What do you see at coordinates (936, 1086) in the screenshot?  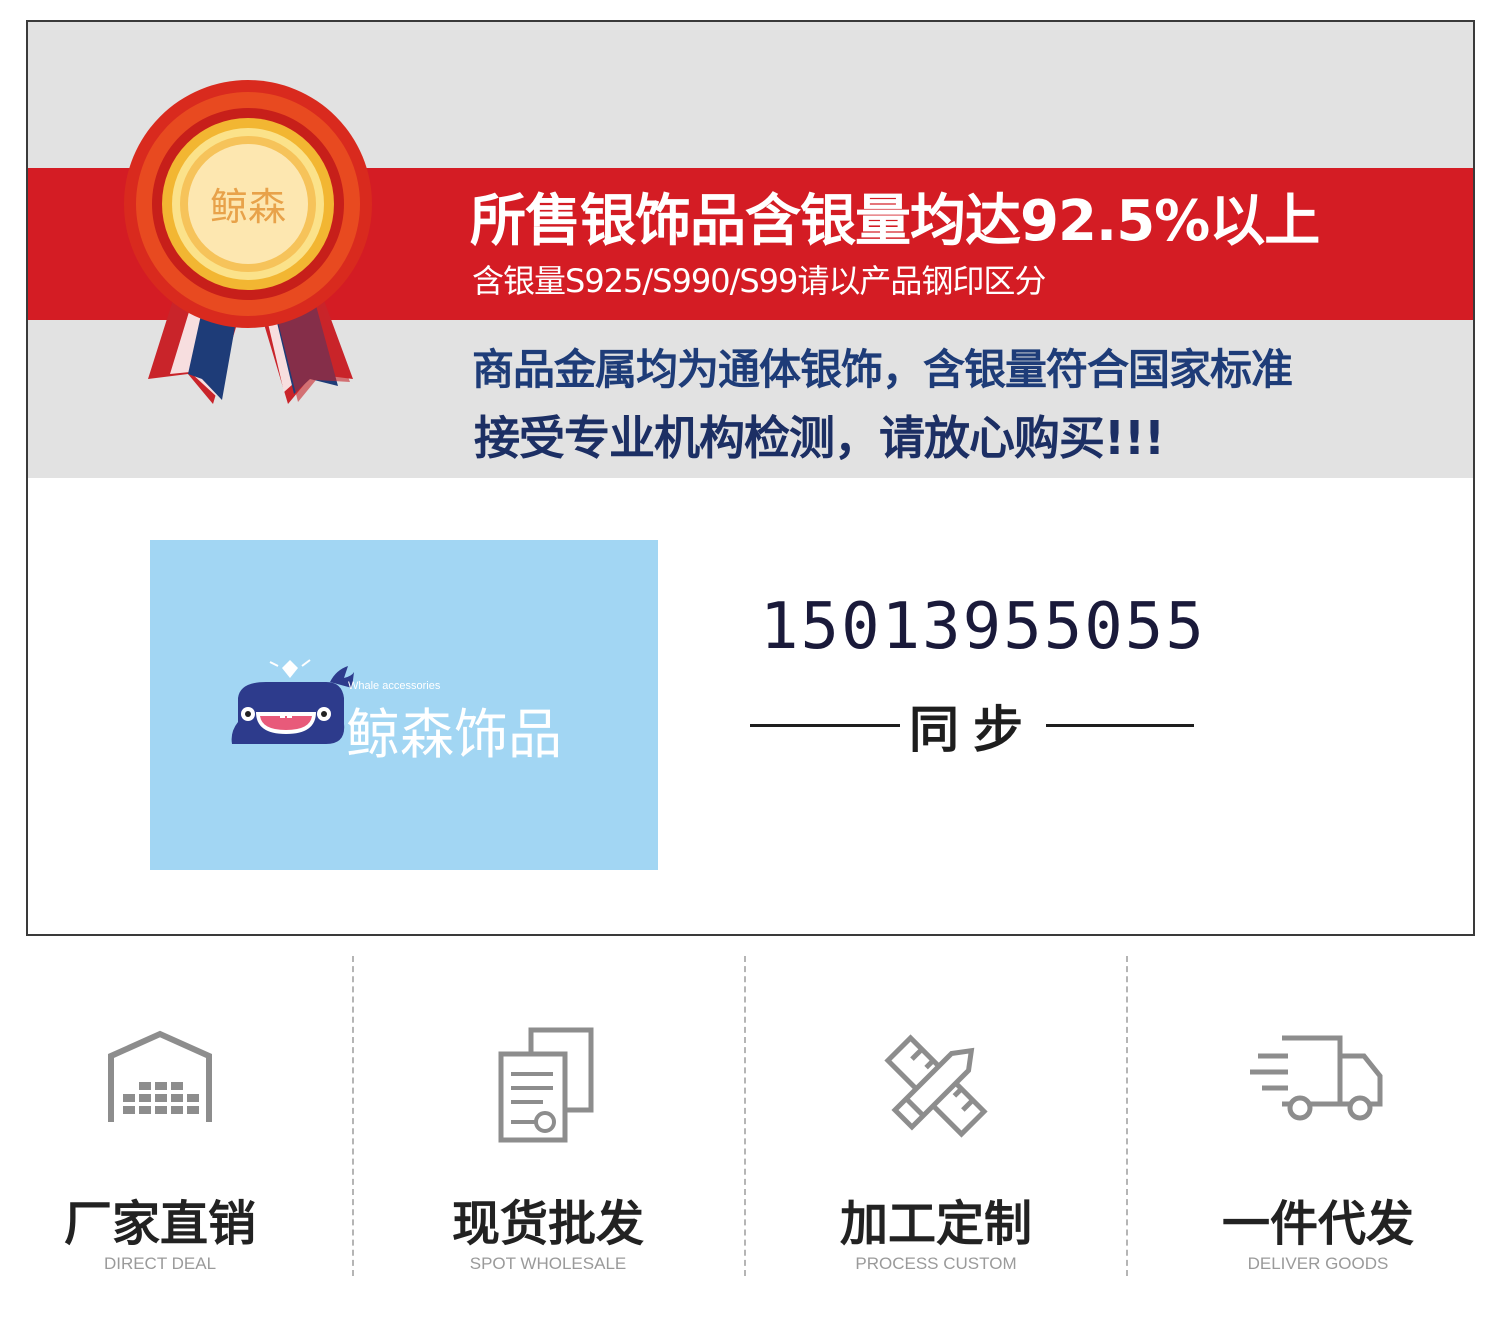 I see `pencil-ruler-icon` at bounding box center [936, 1086].